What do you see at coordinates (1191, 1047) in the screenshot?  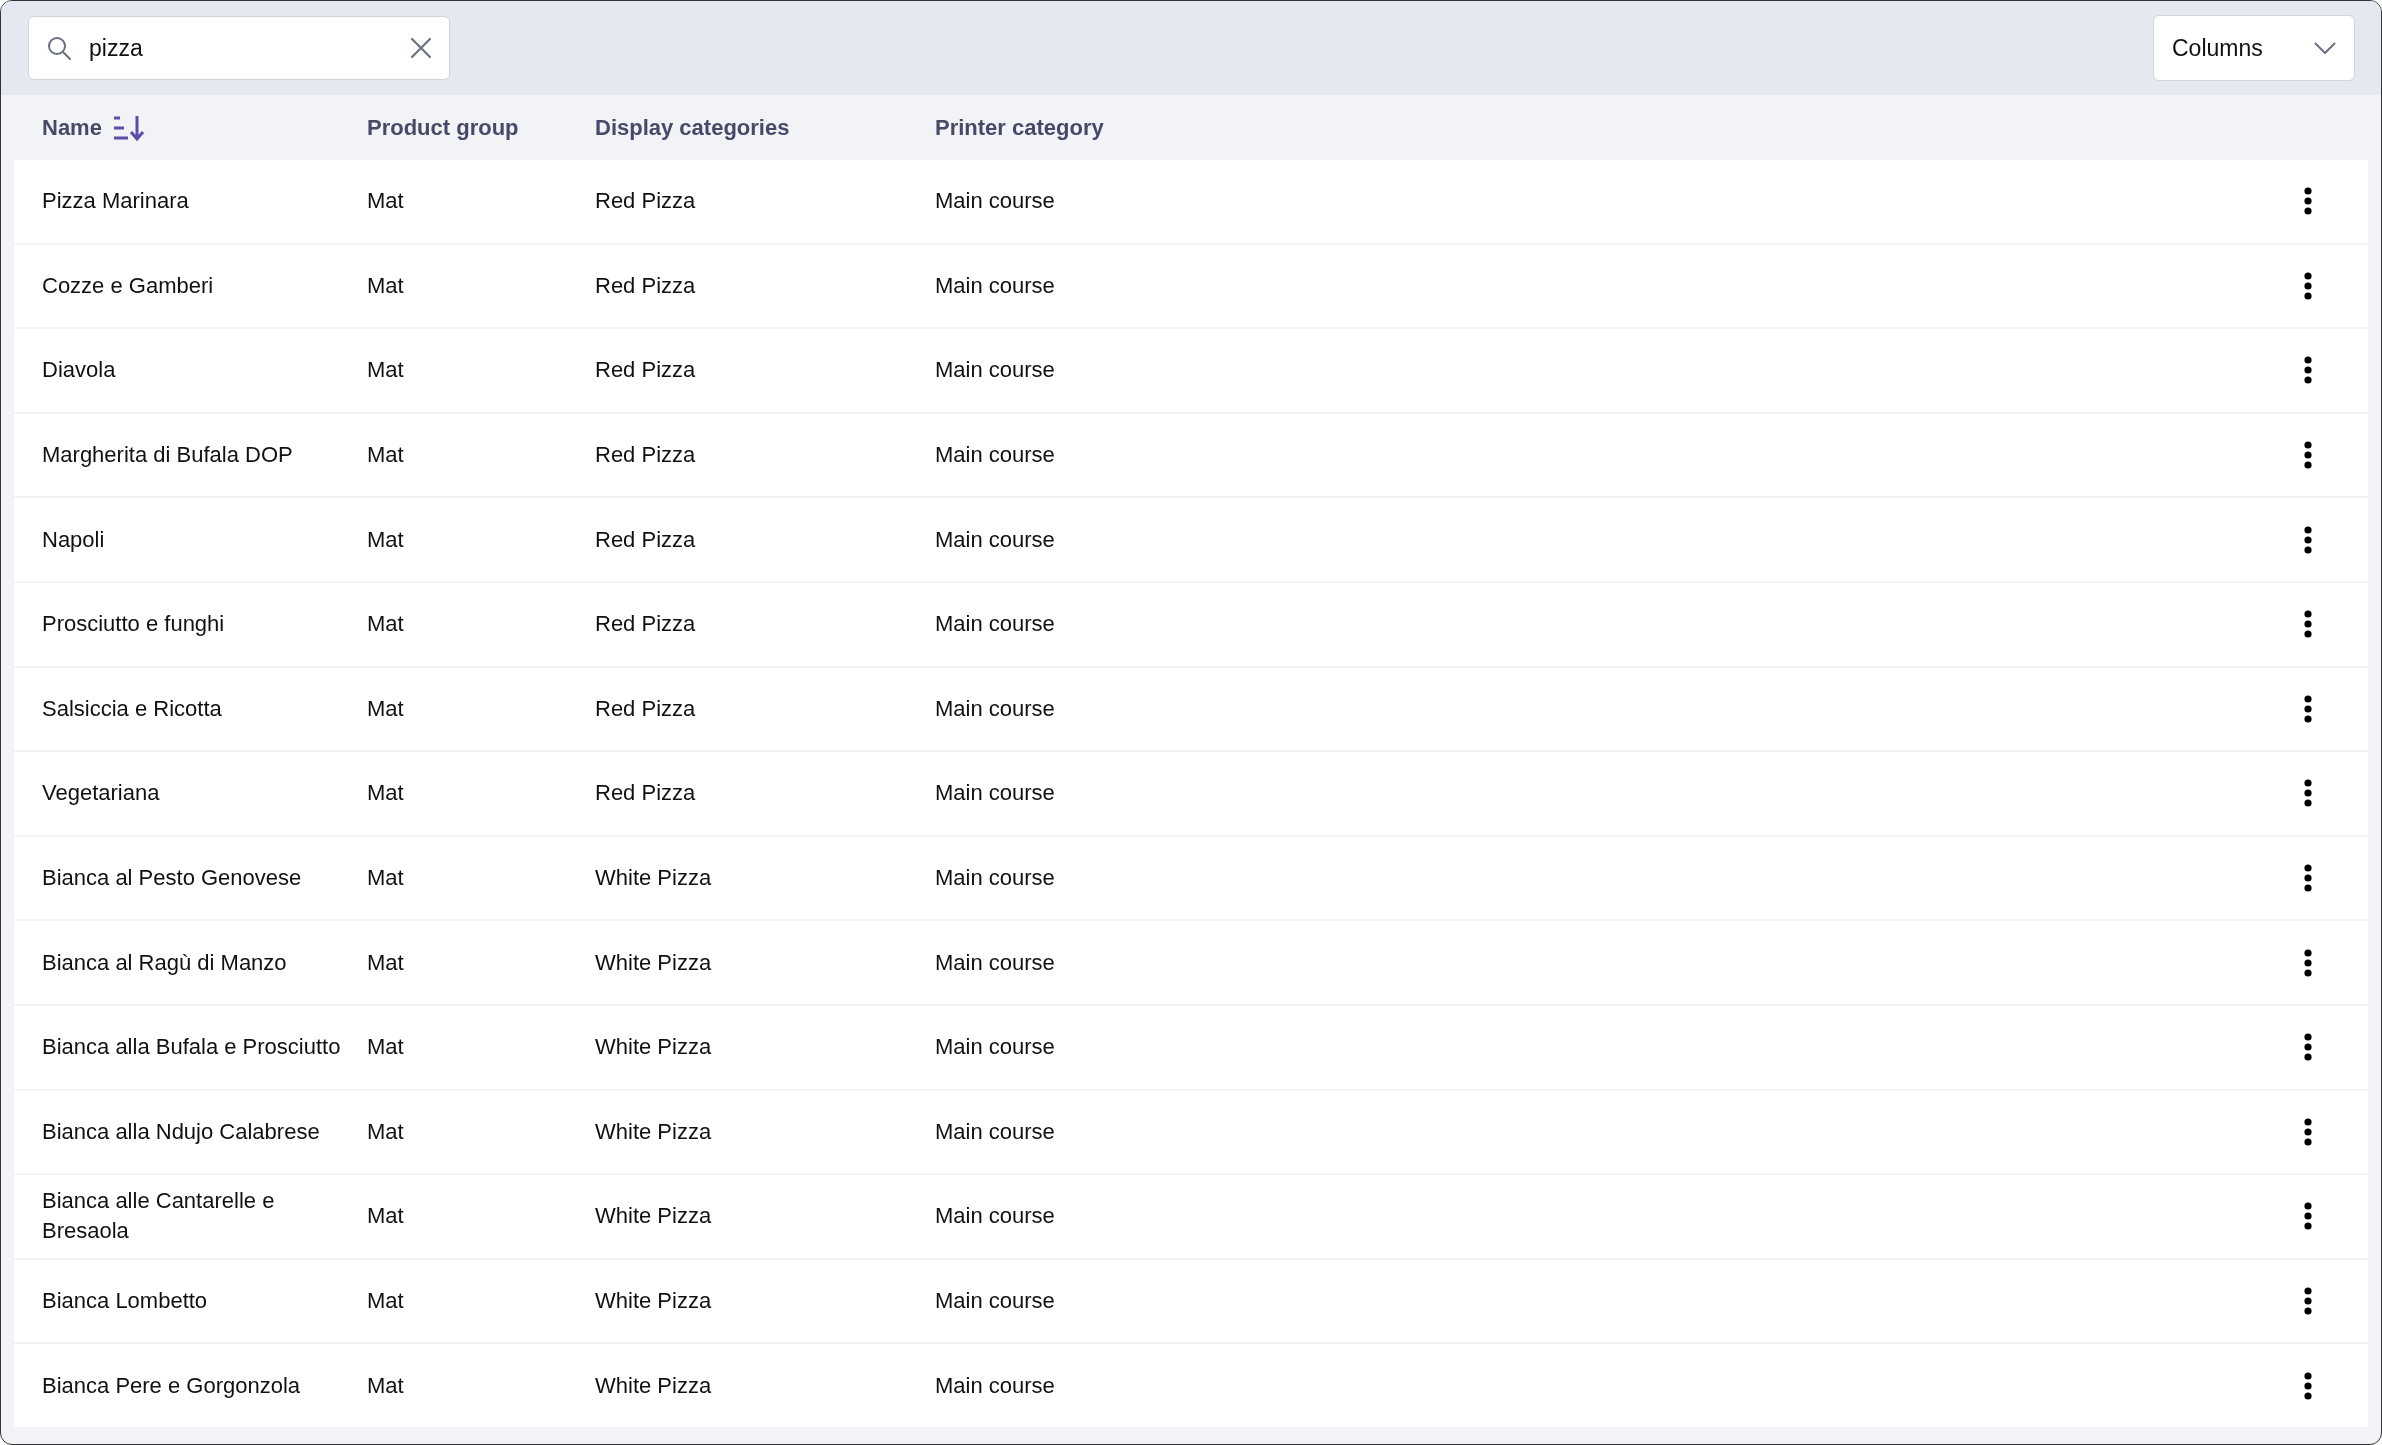 I see `table-row: Bianca alla Bufala e Prosciutto Mat White Pizza Main course` at bounding box center [1191, 1047].